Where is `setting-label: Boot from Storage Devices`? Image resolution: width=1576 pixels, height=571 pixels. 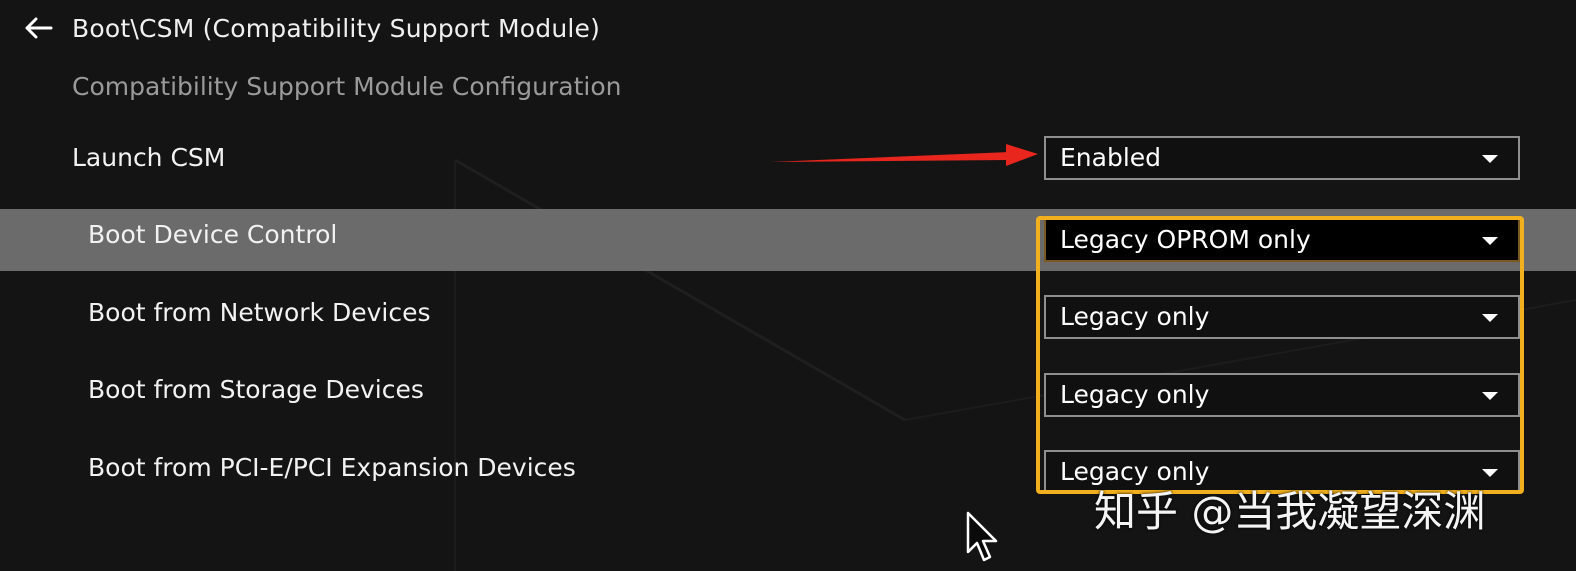
setting-label: Boot from Storage Devices is located at coordinates (256, 389).